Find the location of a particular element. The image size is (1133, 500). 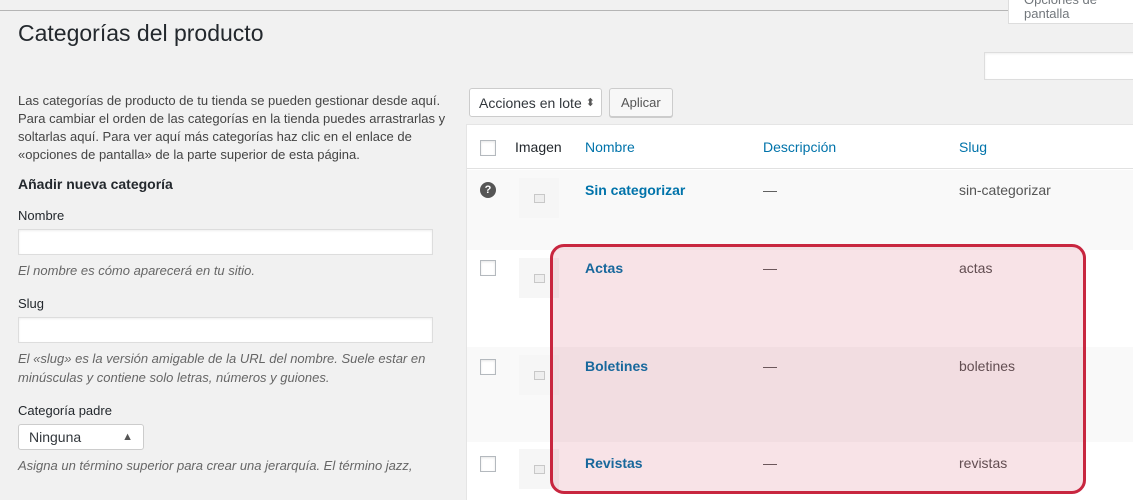

parent-category-select: Ninguna ▲ is located at coordinates (81, 437).